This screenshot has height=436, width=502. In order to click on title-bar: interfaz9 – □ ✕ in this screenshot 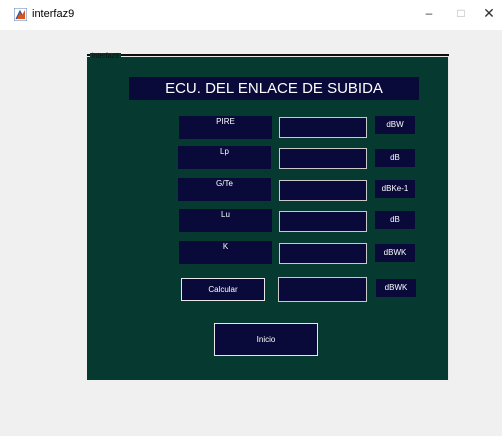, I will do `click(251, 15)`.